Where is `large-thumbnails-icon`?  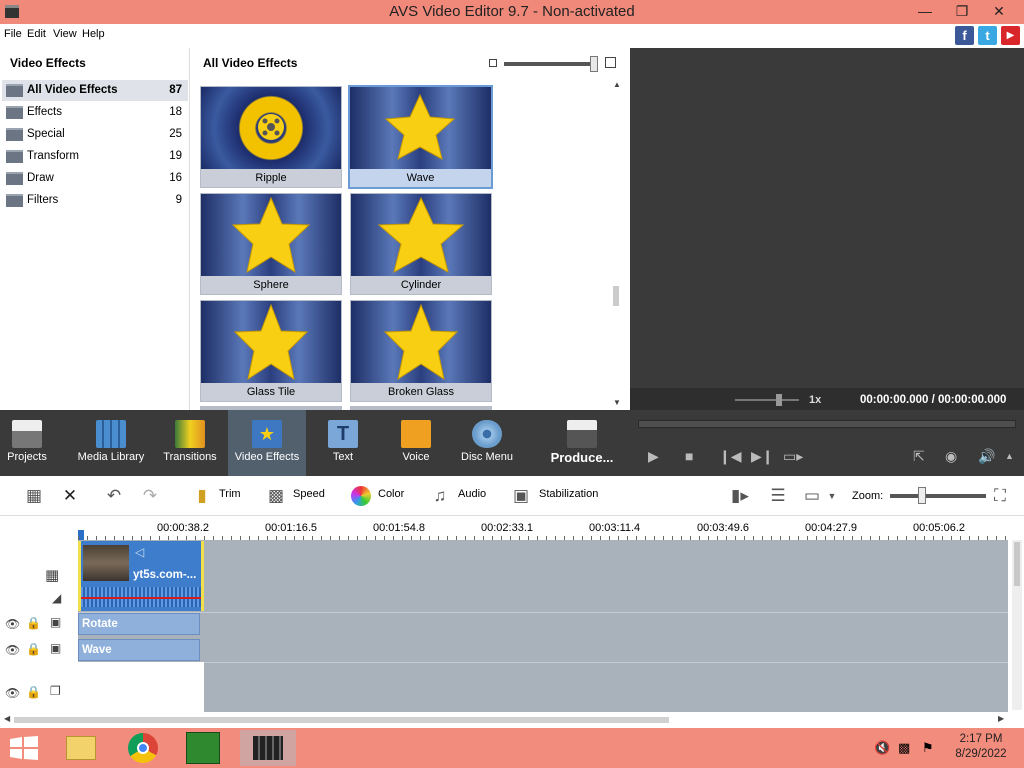
large-thumbnails-icon is located at coordinates (610, 62).